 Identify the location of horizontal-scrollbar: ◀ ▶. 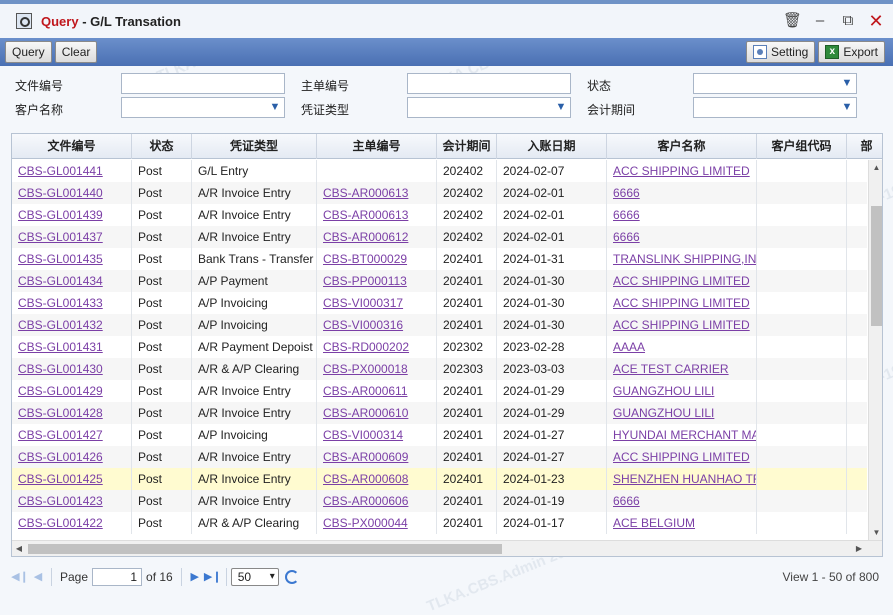
(447, 548).